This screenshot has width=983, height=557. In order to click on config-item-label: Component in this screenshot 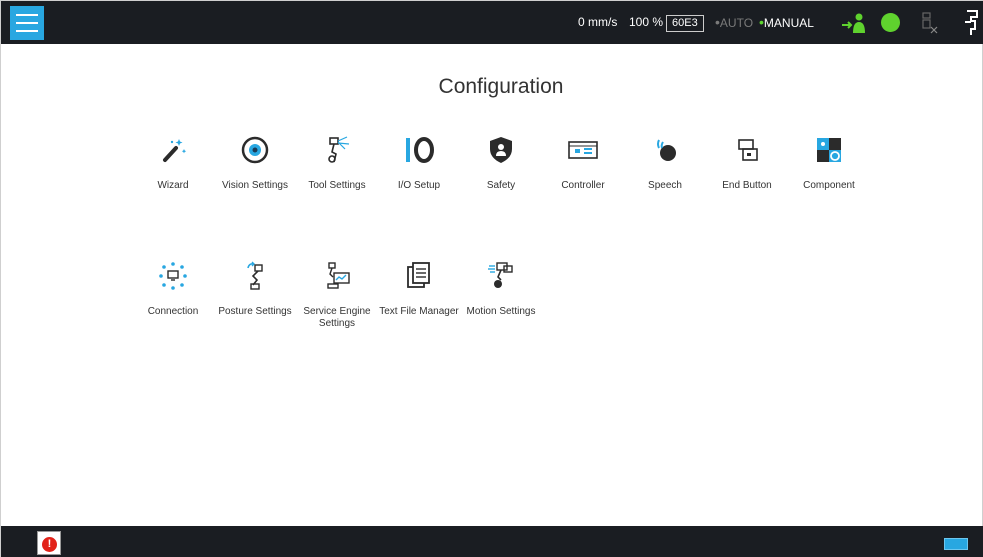, I will do `click(829, 185)`.